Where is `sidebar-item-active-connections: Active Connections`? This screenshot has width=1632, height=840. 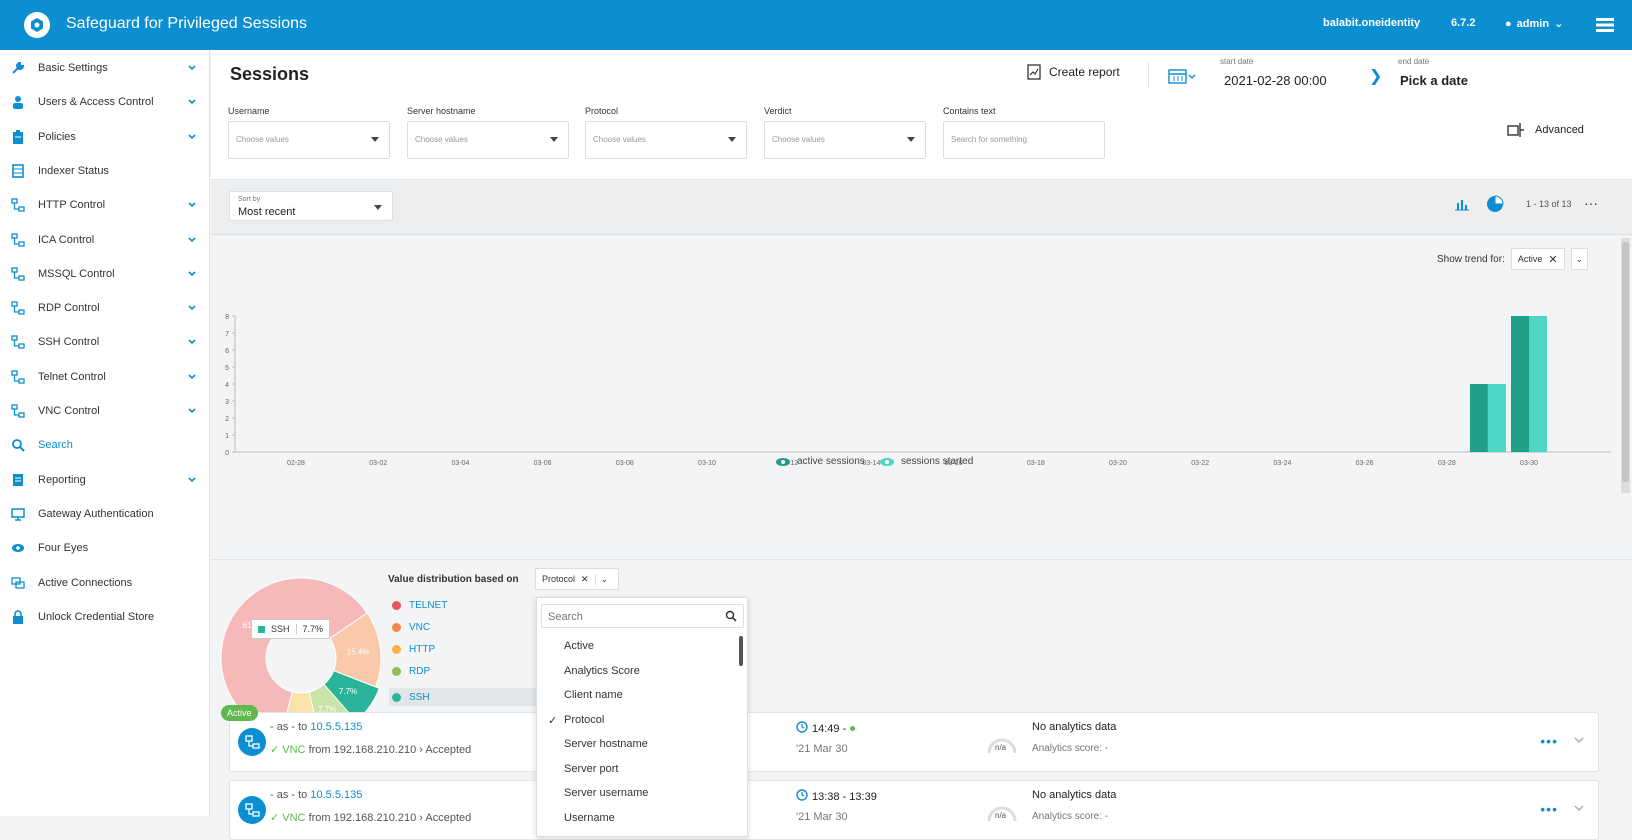 sidebar-item-active-connections: Active Connections is located at coordinates (105, 583).